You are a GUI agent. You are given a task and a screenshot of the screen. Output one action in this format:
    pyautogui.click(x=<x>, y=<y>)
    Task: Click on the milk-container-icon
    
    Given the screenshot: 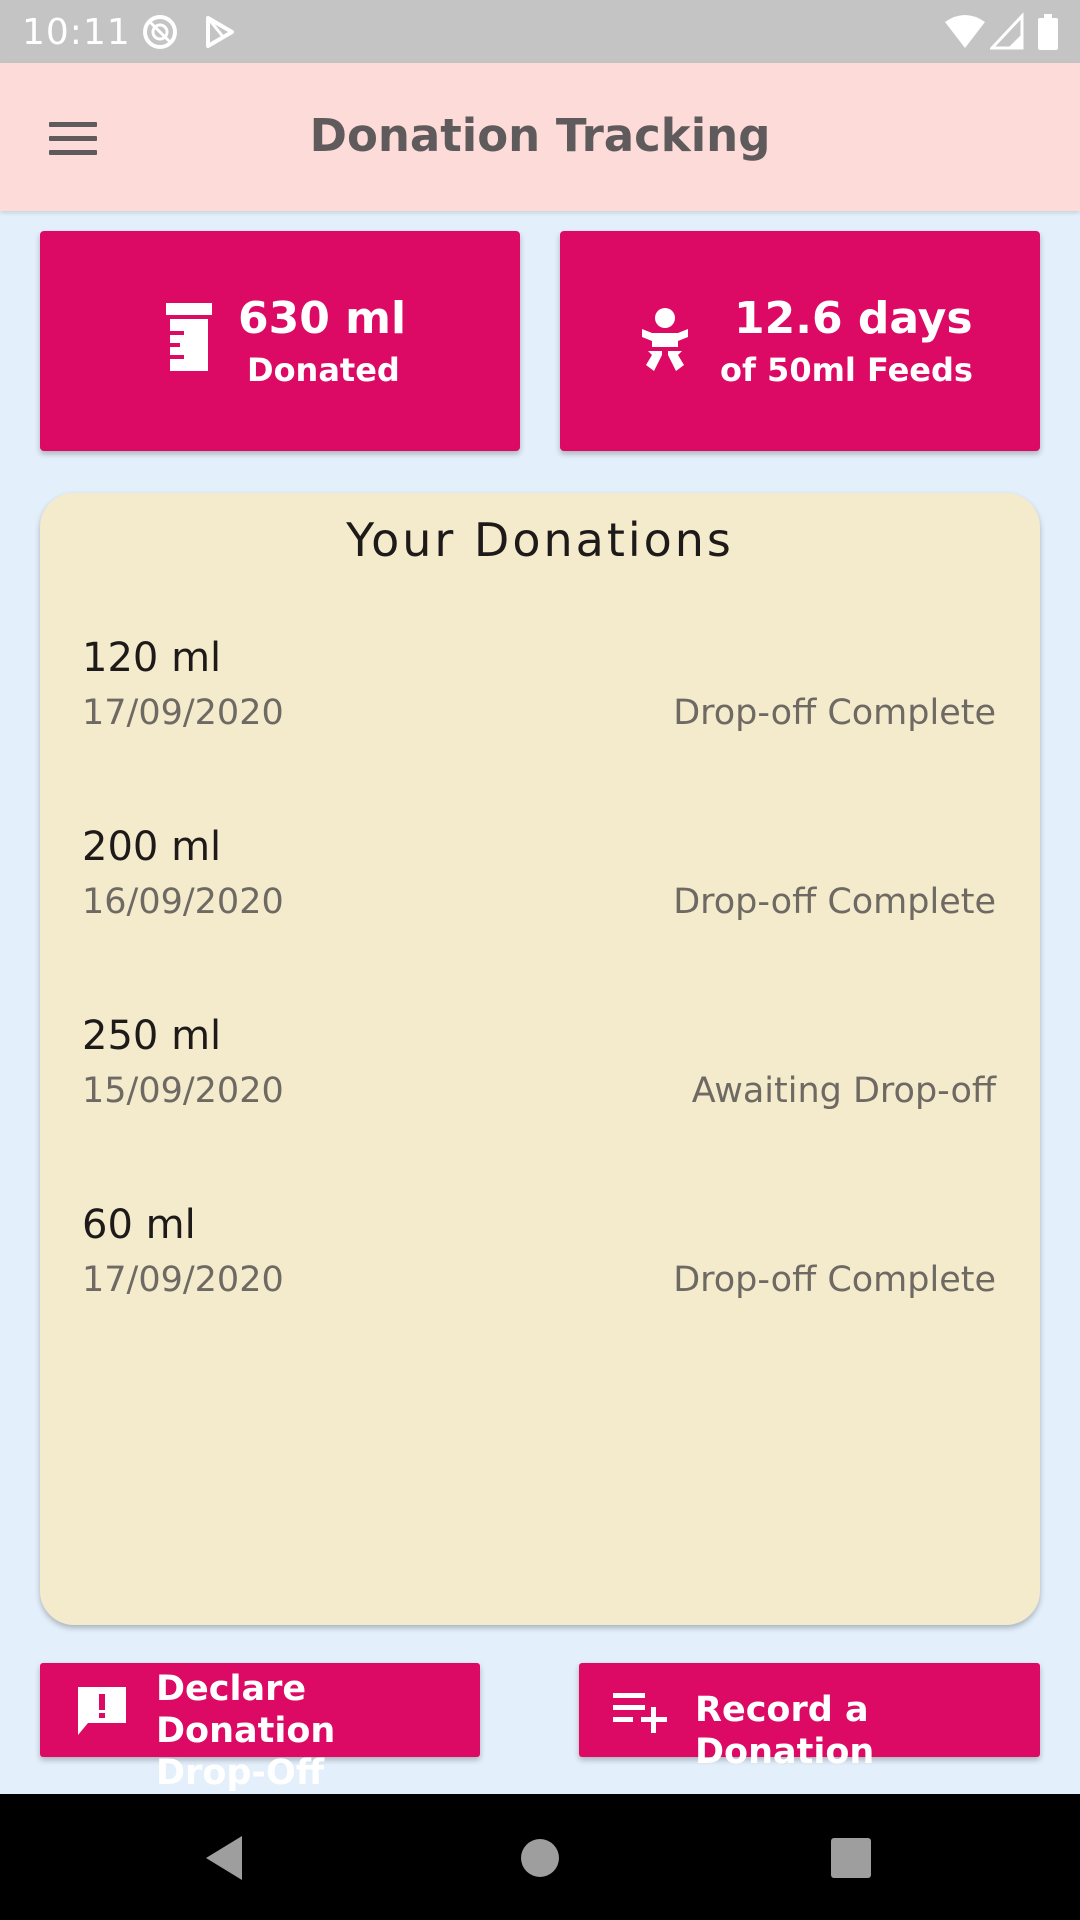 What is the action you would take?
    pyautogui.click(x=189, y=340)
    